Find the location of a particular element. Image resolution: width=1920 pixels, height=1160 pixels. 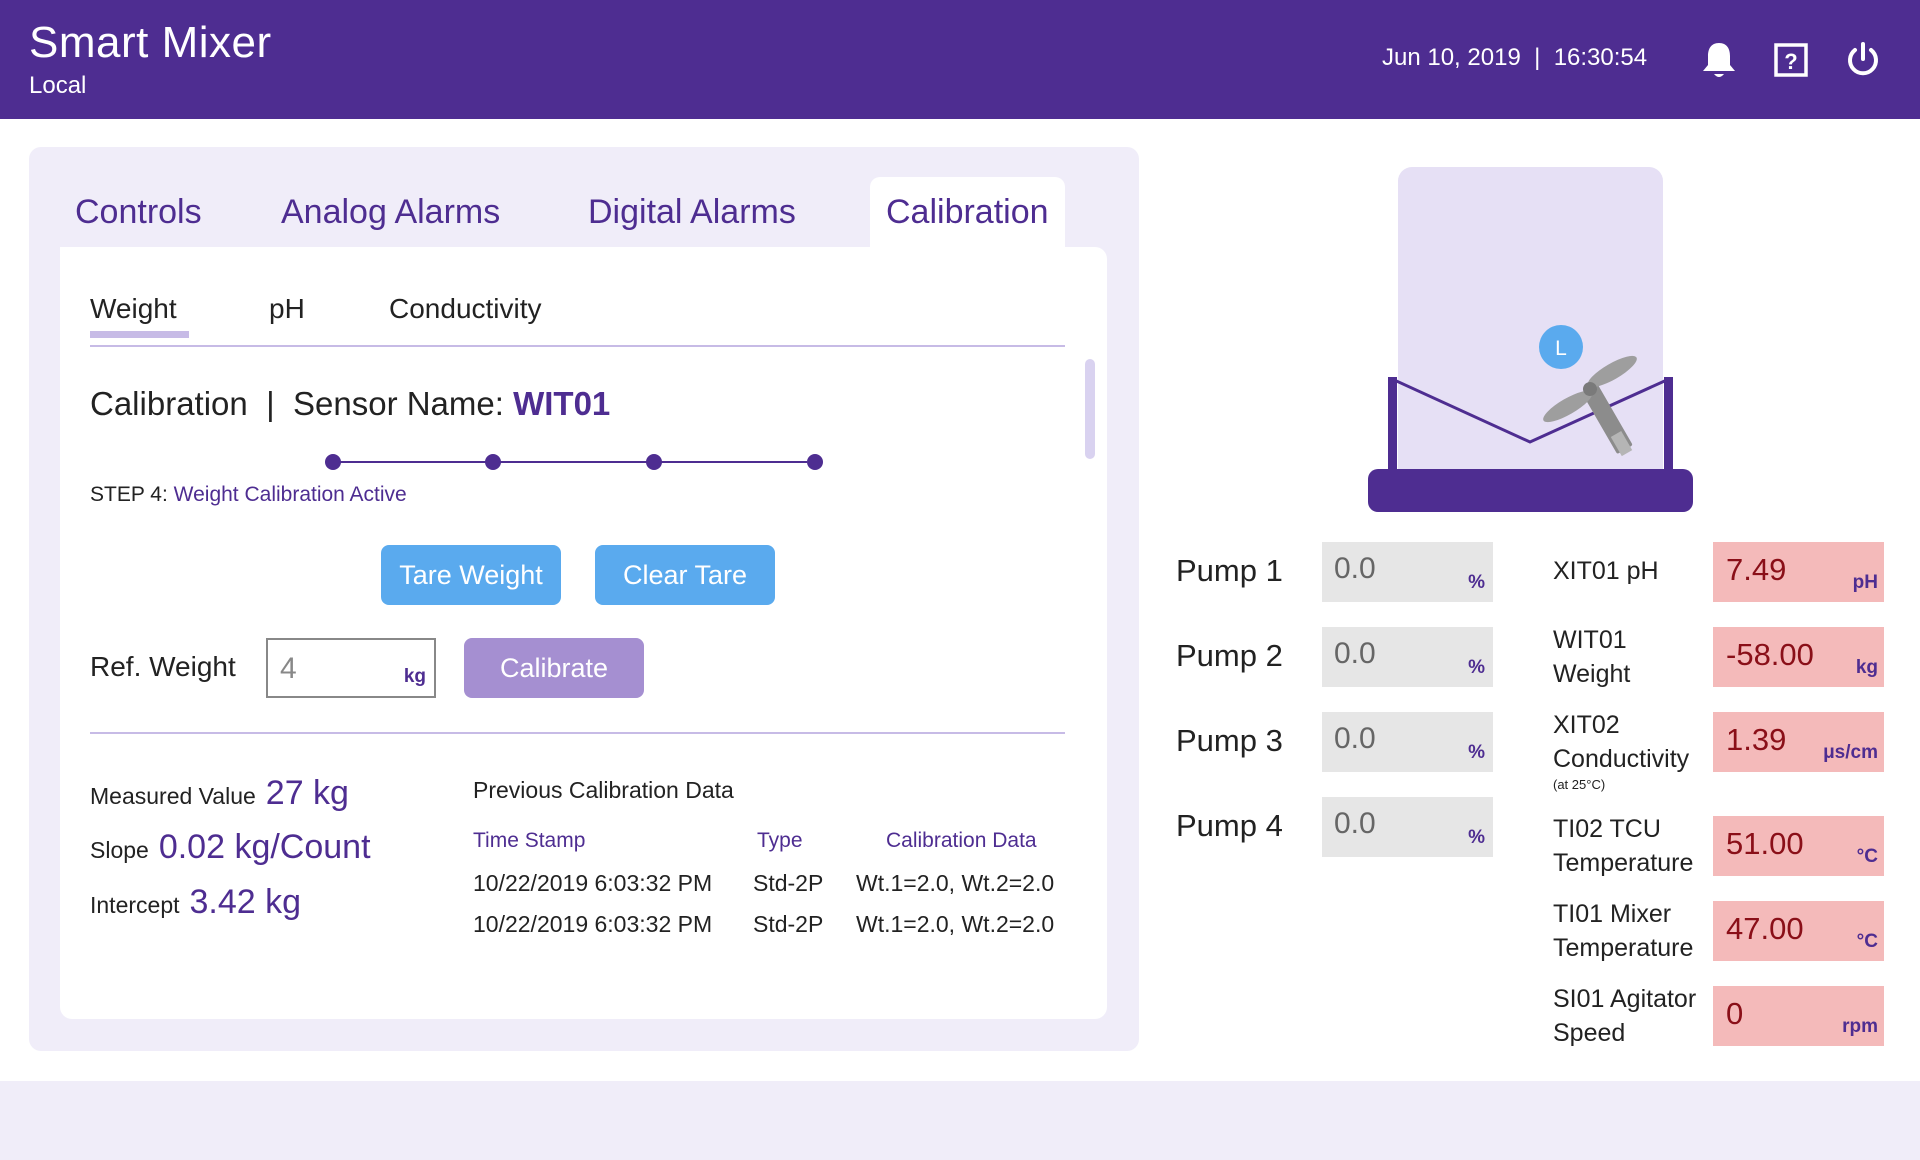

mixer-vessel: L is located at coordinates (1530, 339).